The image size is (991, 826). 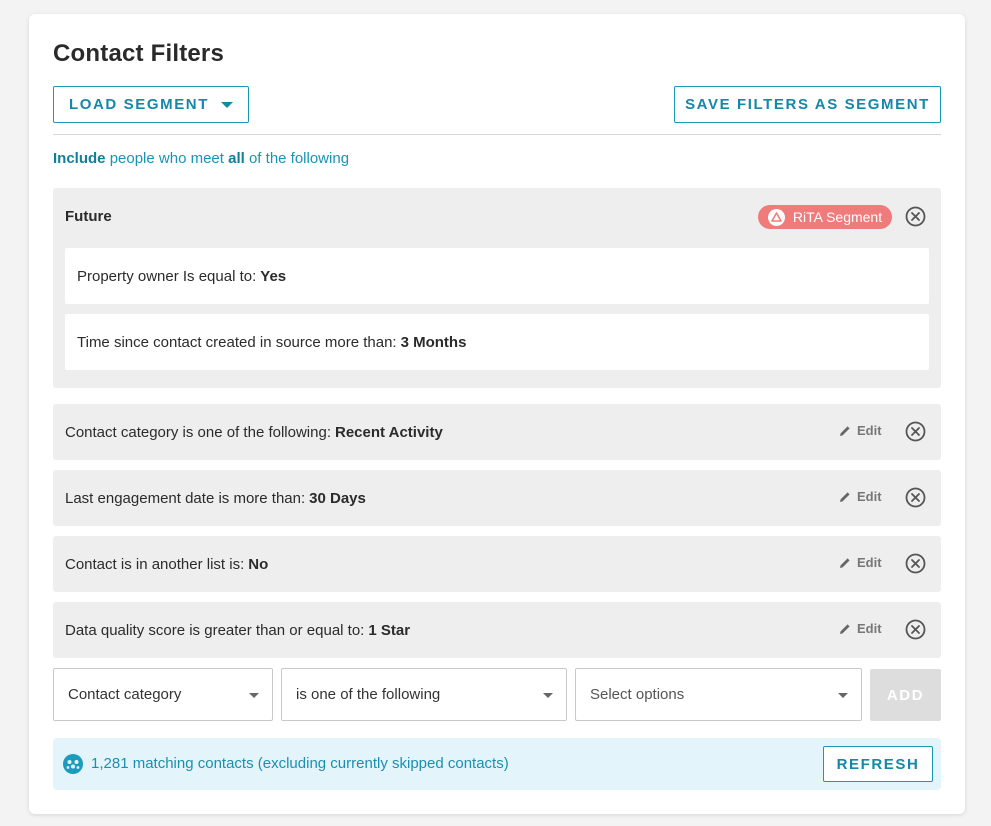 I want to click on refresh-button: REFRESH, so click(x=878, y=764).